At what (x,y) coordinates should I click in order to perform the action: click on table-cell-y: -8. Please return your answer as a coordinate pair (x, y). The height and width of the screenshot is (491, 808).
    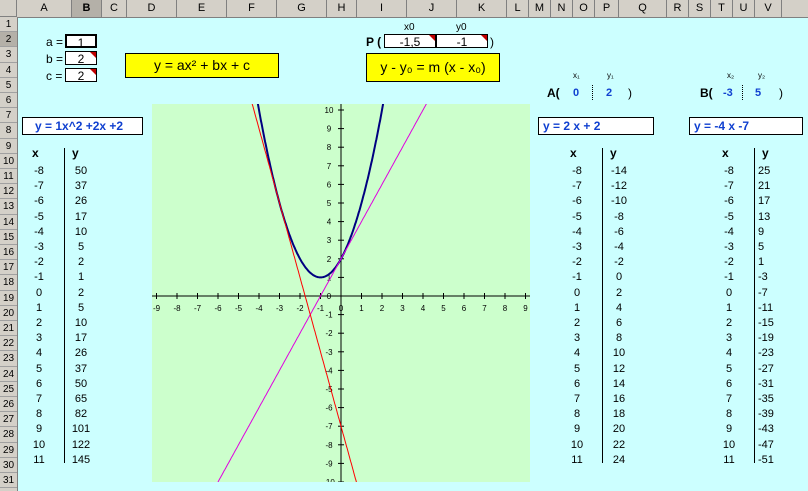
    Looking at the image, I should click on (619, 217).